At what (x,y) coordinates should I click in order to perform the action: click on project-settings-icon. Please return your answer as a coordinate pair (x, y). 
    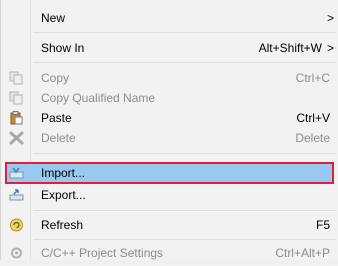
    Looking at the image, I should click on (16, 253).